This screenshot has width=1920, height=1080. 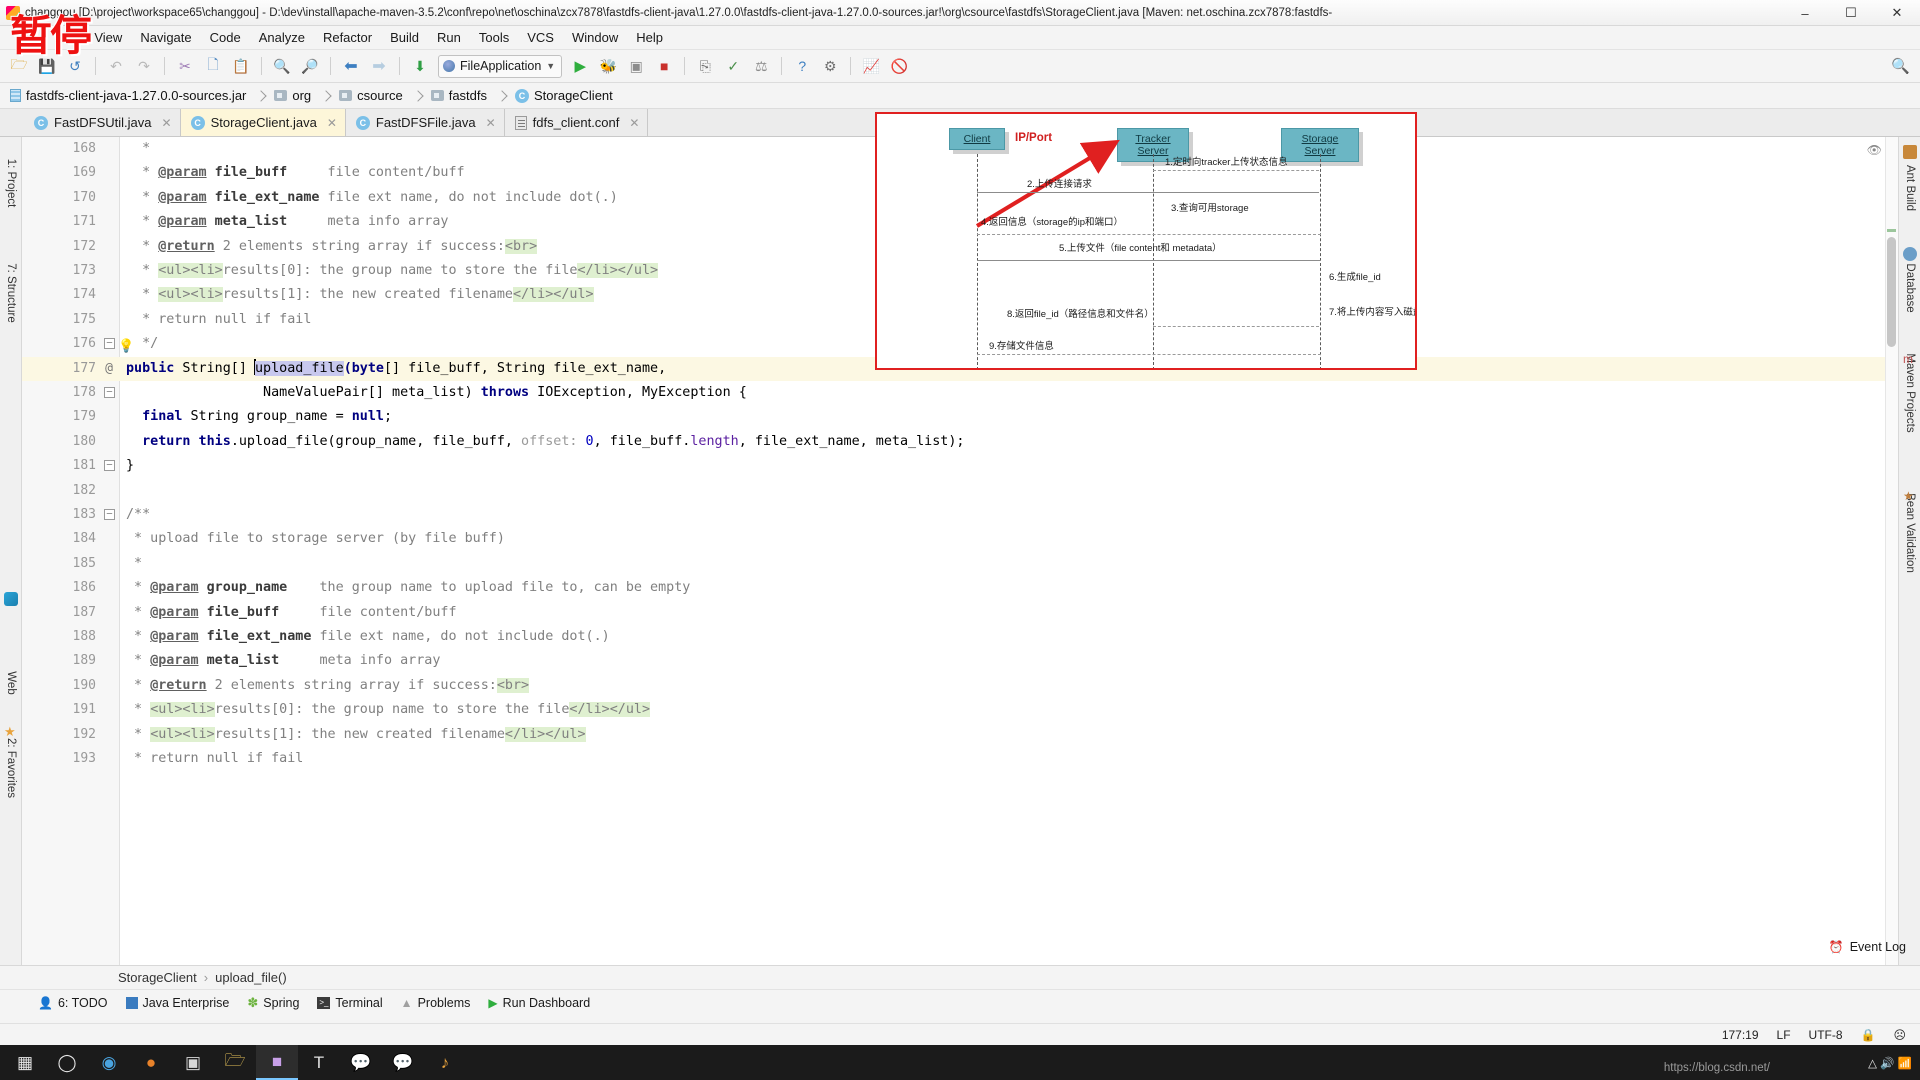 What do you see at coordinates (11, 682) in the screenshot?
I see `sidebar-item-web: Web` at bounding box center [11, 682].